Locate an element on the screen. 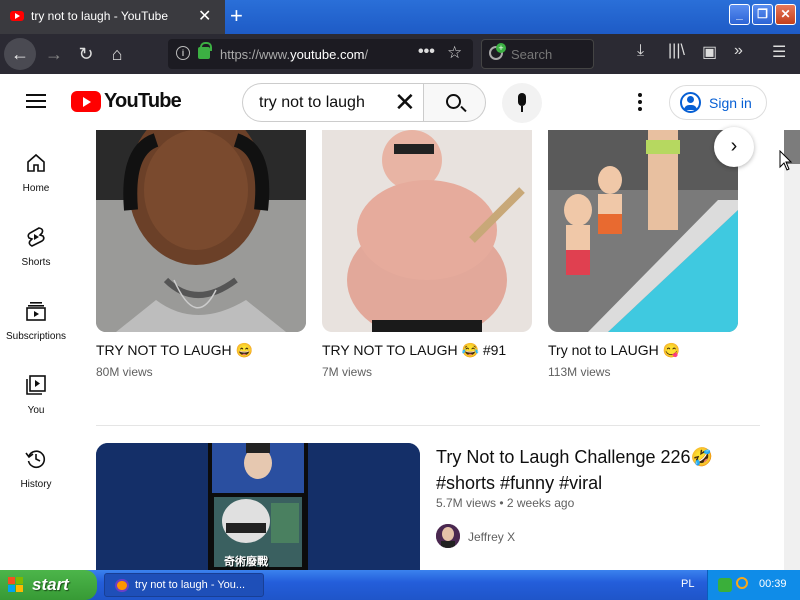 This screenshot has width=800, height=600. channel-avatar-image is located at coordinates (448, 536).